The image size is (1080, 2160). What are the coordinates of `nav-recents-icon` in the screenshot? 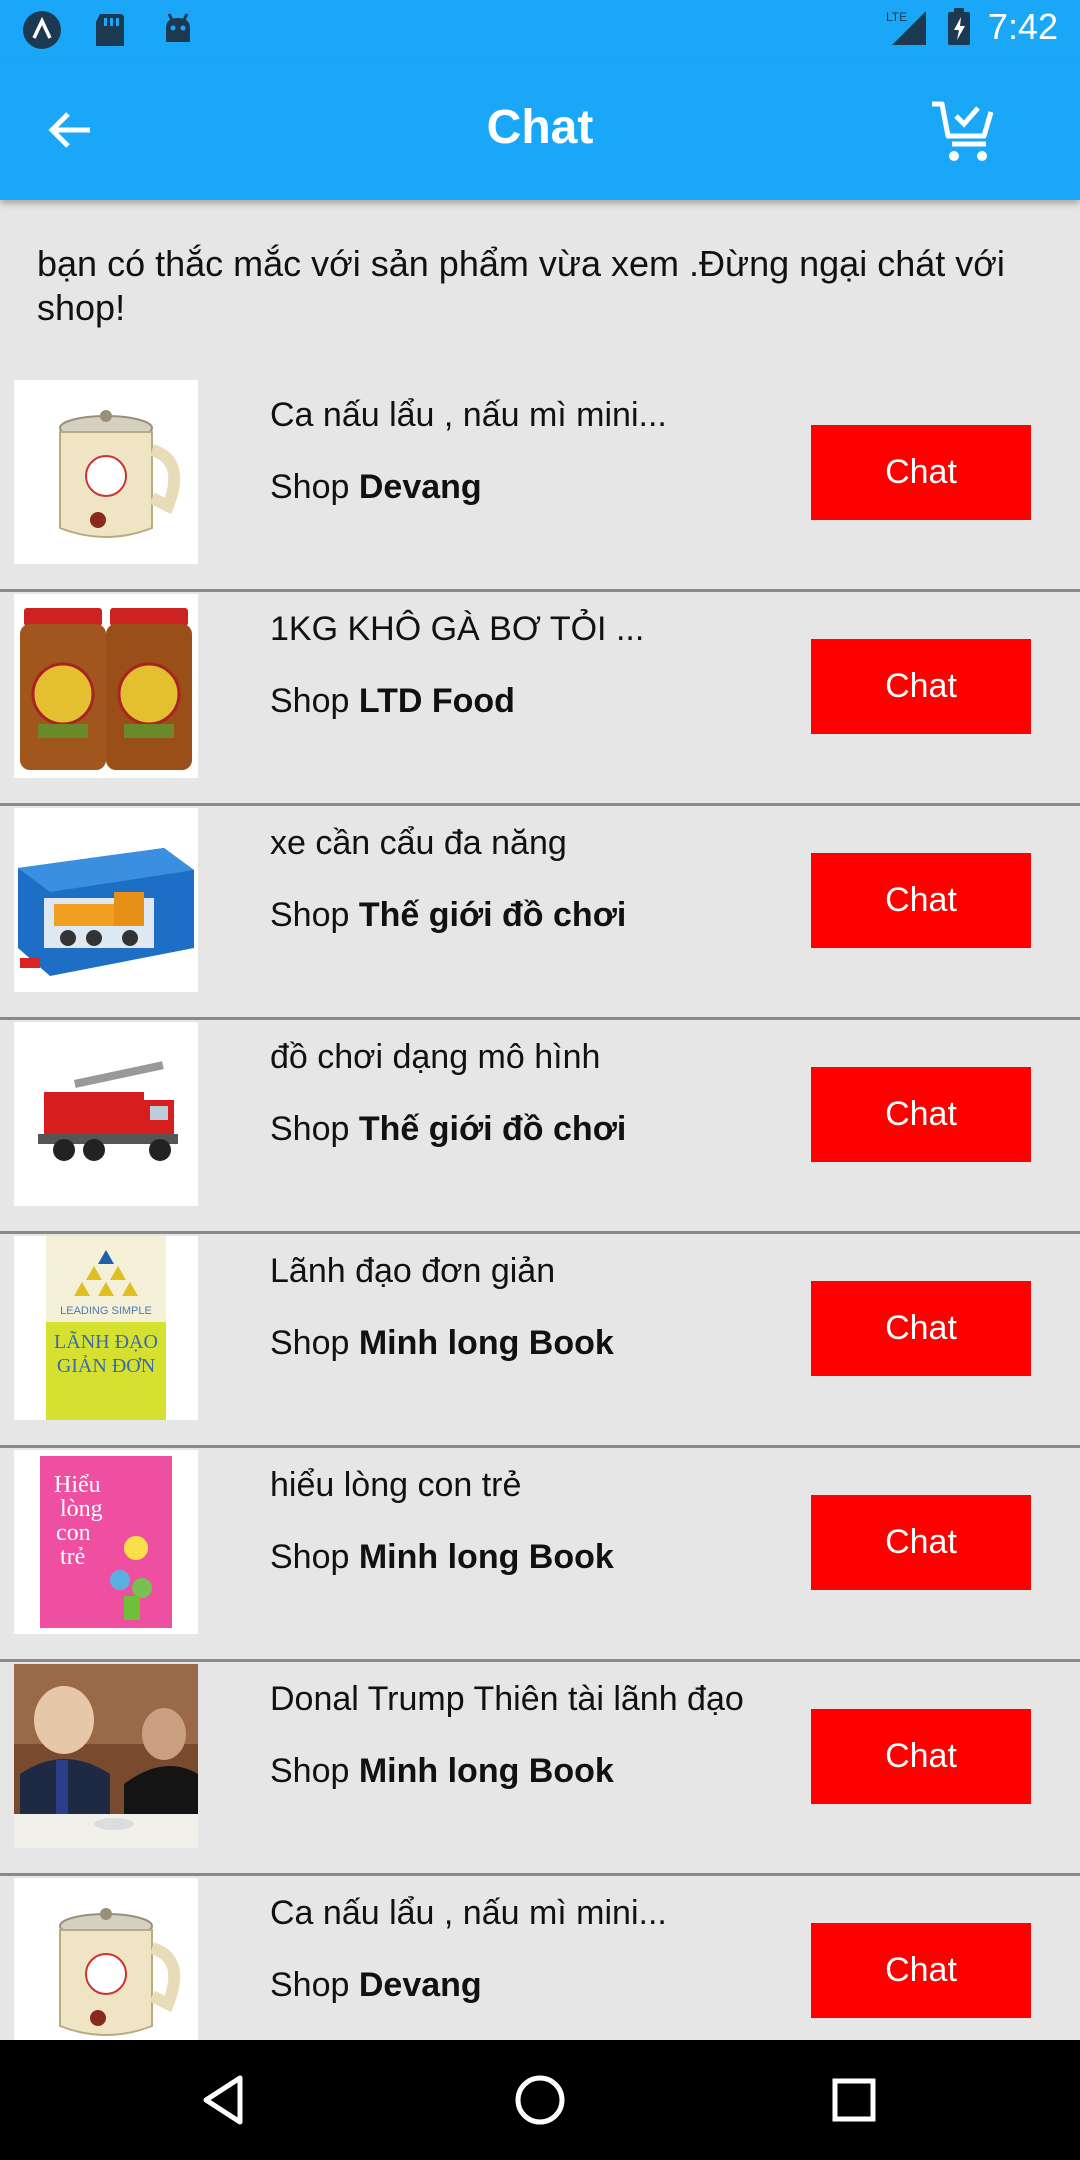 It's located at (854, 2100).